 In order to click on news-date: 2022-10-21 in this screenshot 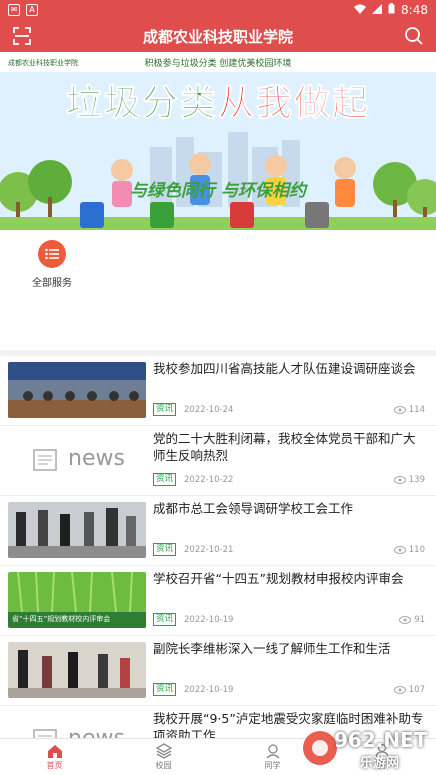, I will do `click(209, 549)`.